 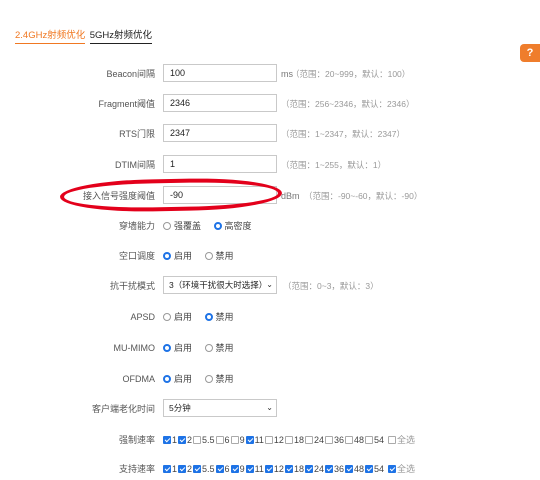 I want to click on tab-2-4ghz: 2.4GHz射频优化, so click(x=50, y=35).